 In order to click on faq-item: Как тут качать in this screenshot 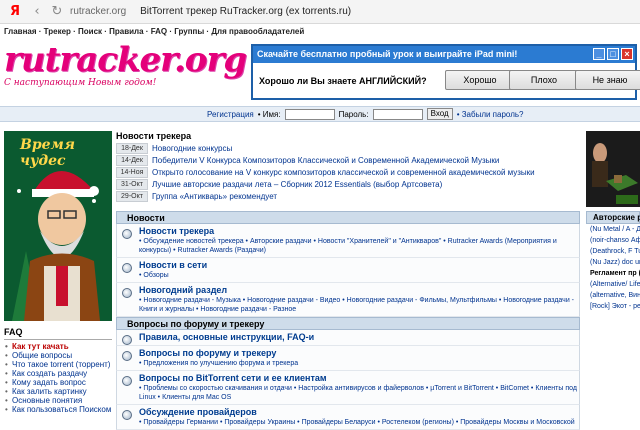, I will do `click(58, 346)`.